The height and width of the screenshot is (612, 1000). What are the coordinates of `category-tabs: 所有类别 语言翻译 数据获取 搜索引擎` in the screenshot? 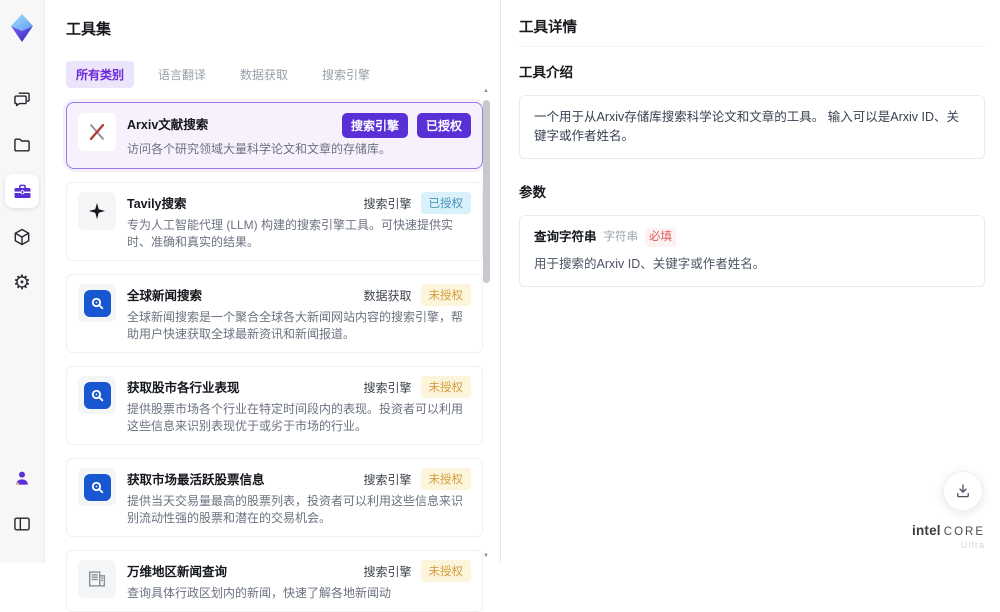 It's located at (273, 74).